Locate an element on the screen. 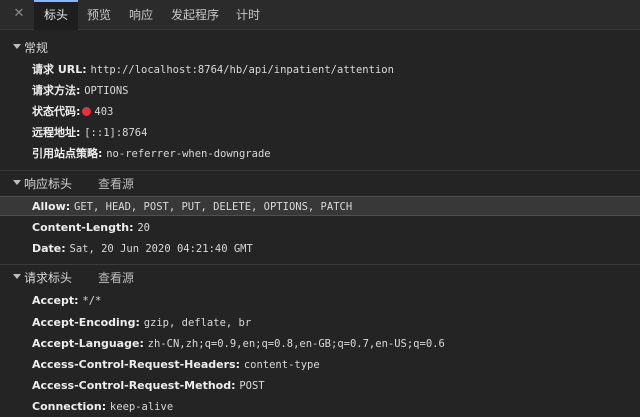  request-key: Access-Control-Request-Method: is located at coordinates (134, 385).